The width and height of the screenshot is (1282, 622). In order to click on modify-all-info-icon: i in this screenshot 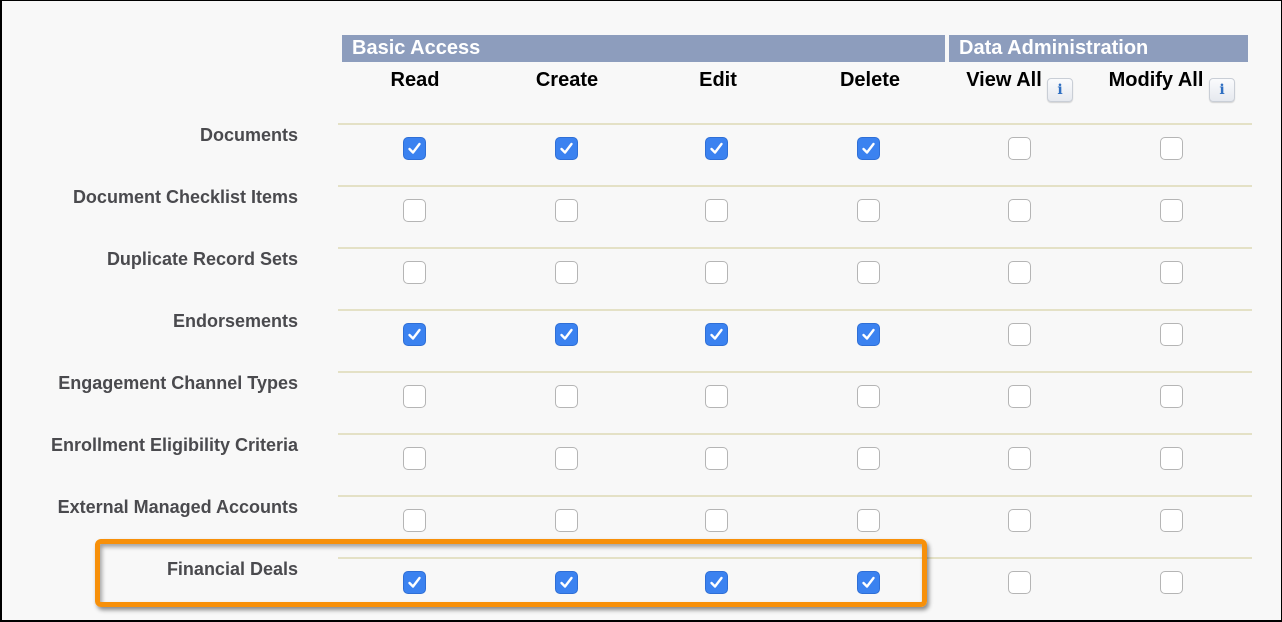, I will do `click(1222, 90)`.